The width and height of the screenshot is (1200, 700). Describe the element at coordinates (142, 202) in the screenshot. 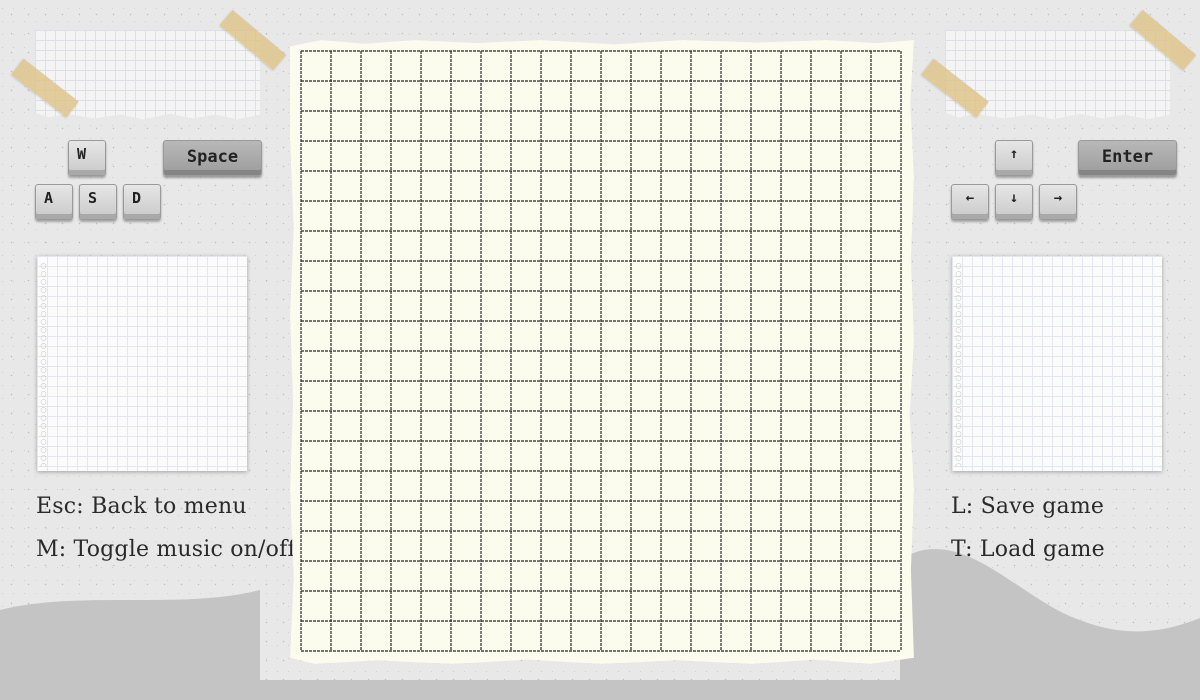

I see `key-d: D` at that location.